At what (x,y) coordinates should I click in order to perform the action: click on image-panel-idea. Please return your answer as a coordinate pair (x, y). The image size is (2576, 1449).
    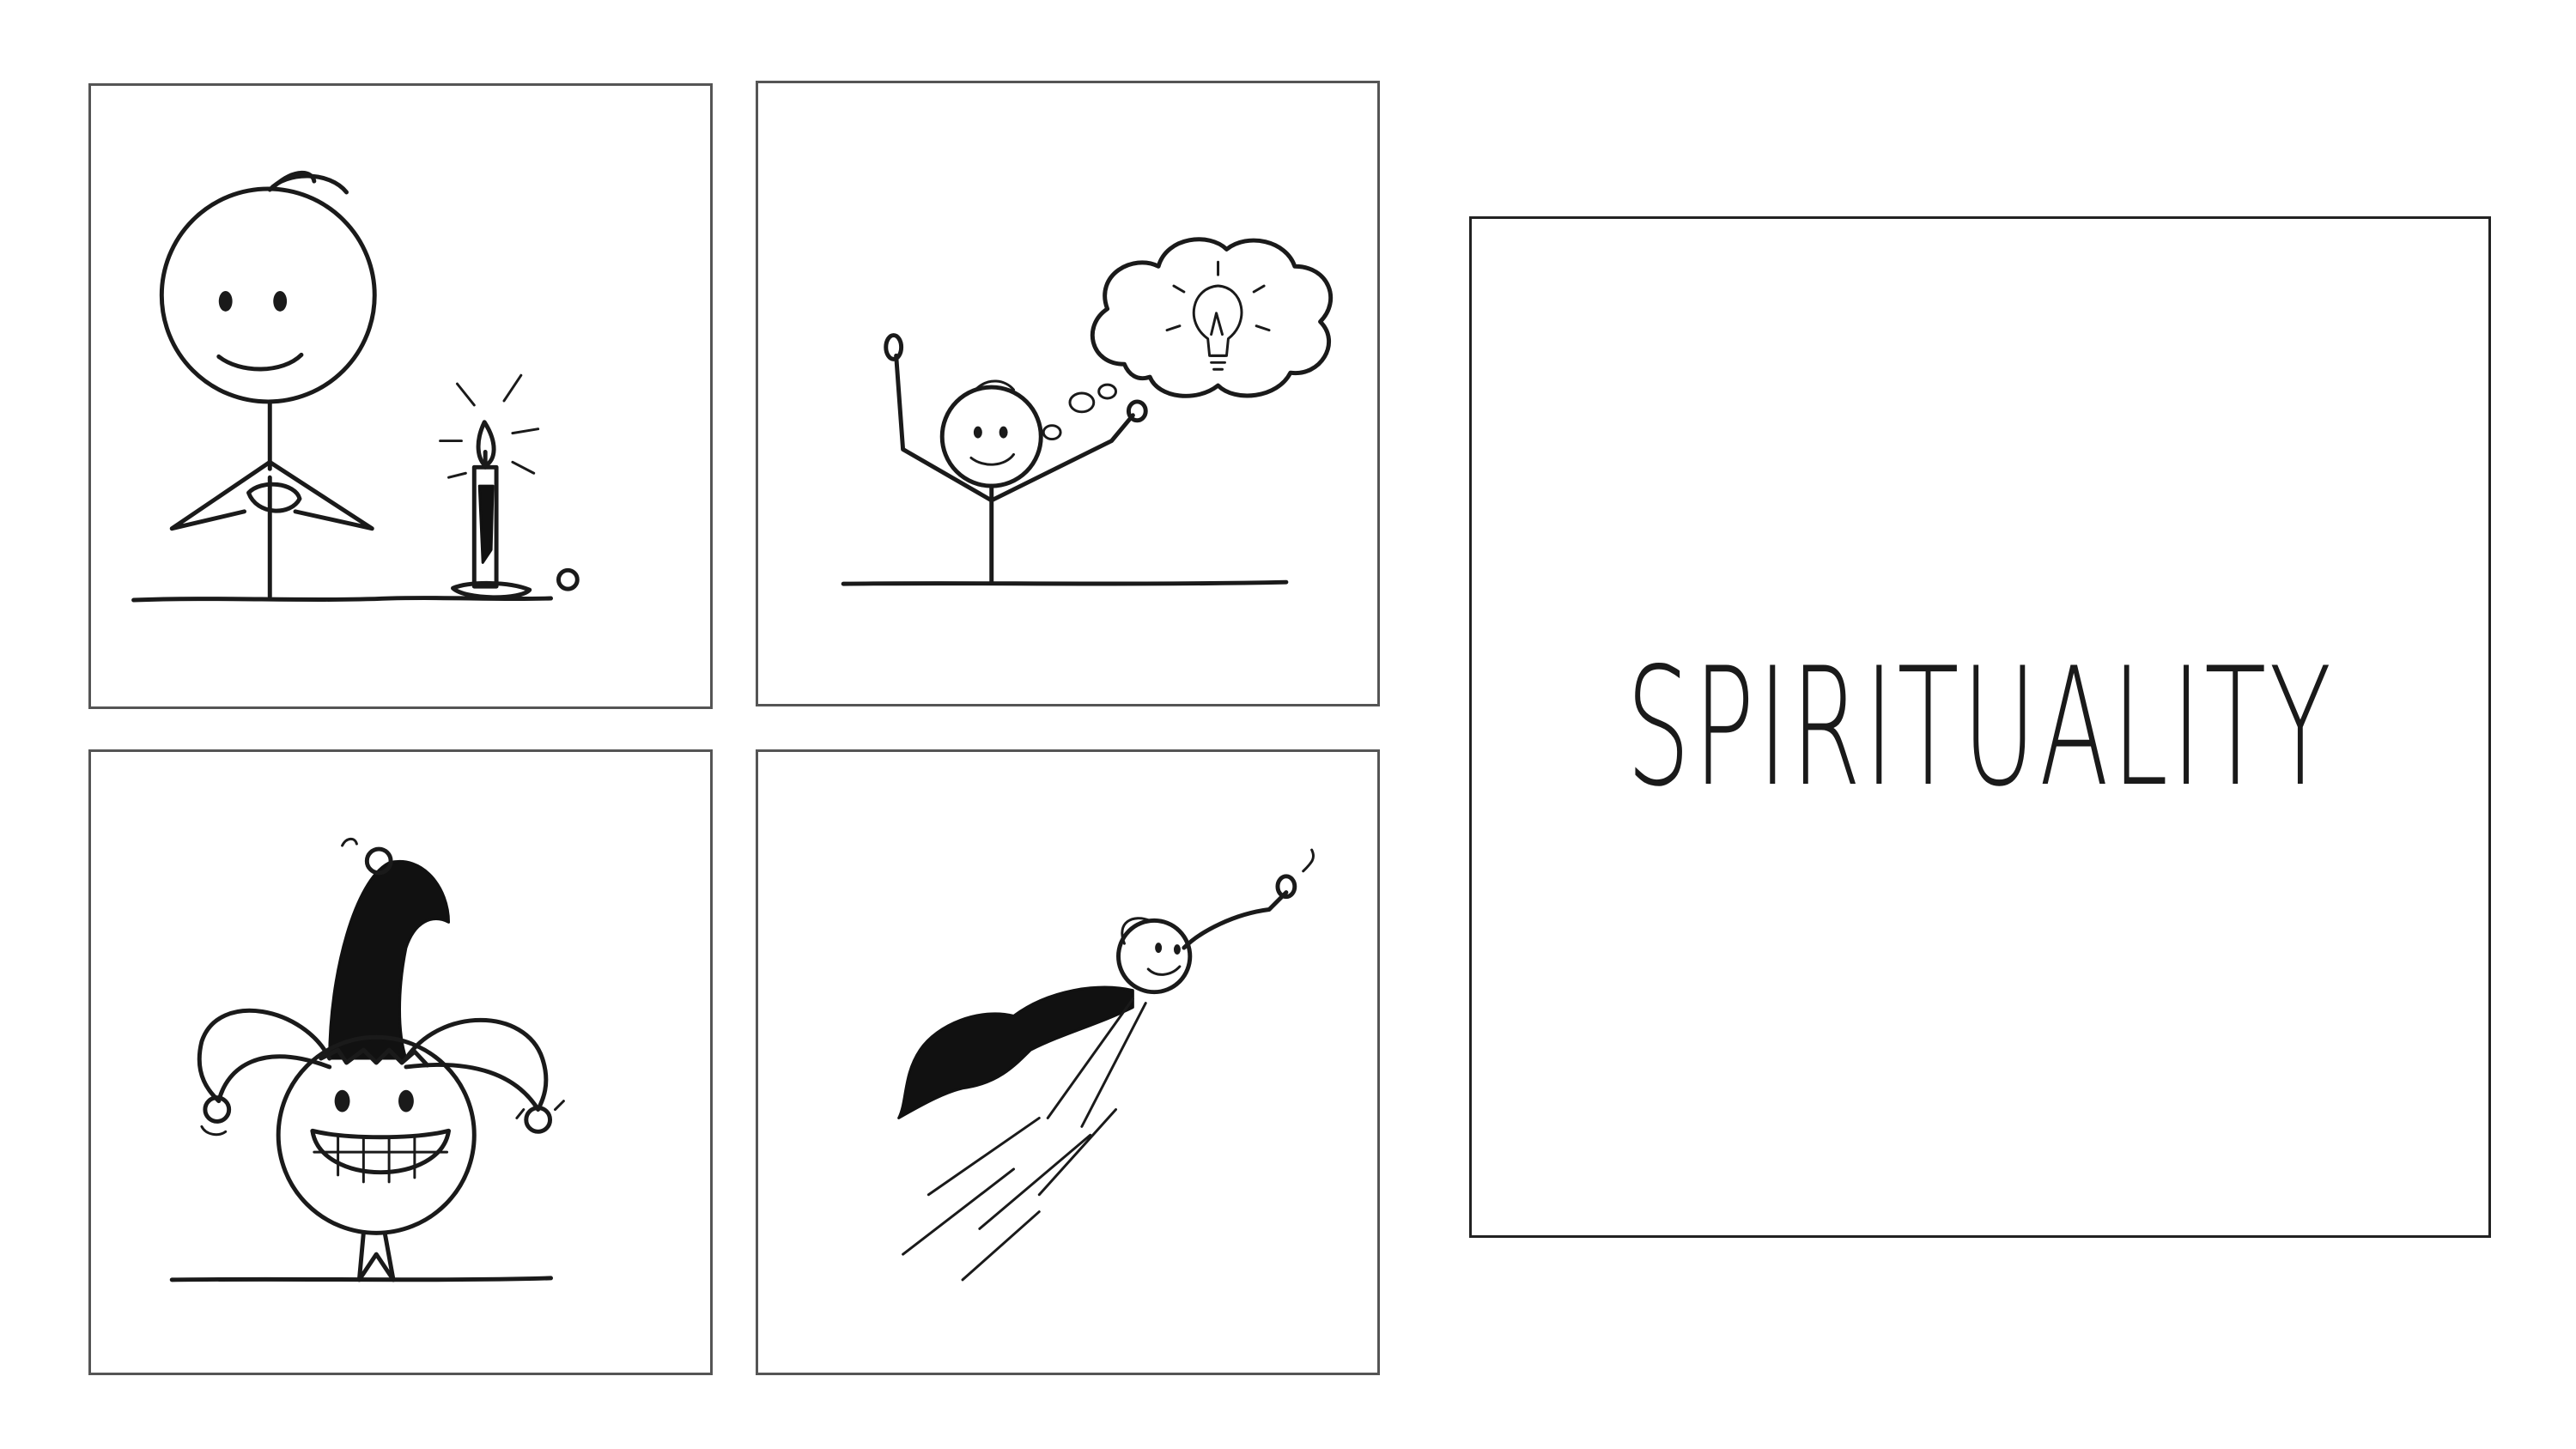
    Looking at the image, I should click on (1068, 393).